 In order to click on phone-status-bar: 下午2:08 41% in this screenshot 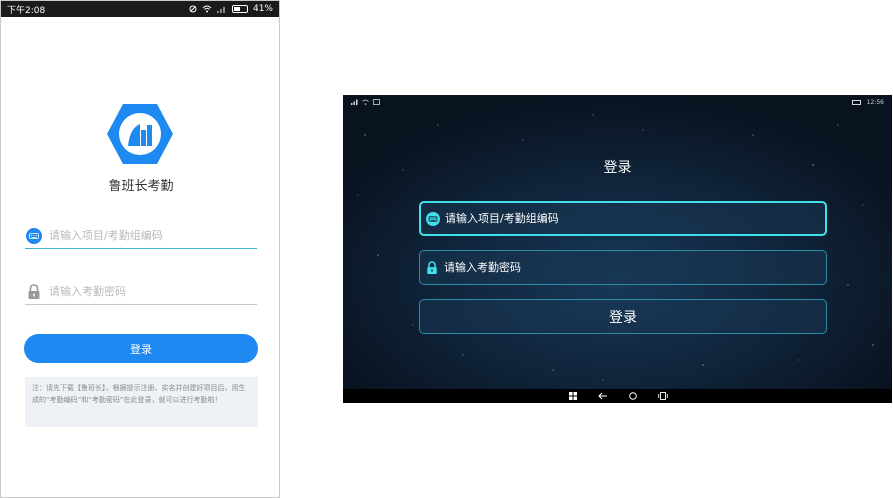, I will do `click(140, 9)`.